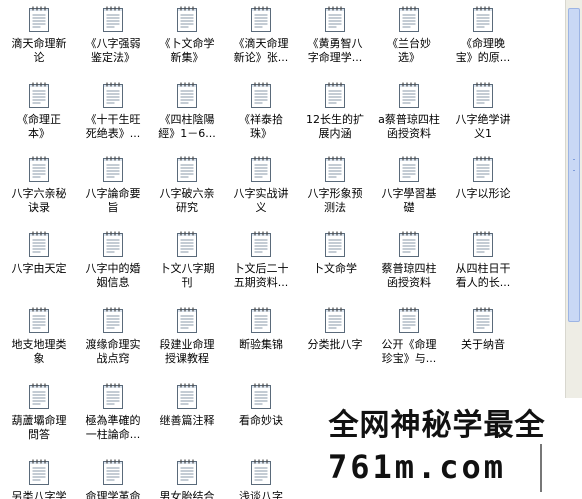 Image resolution: width=582 pixels, height=499 pixels. What do you see at coordinates (483, 178) in the screenshot?
I see `file-item: 八字以形论` at bounding box center [483, 178].